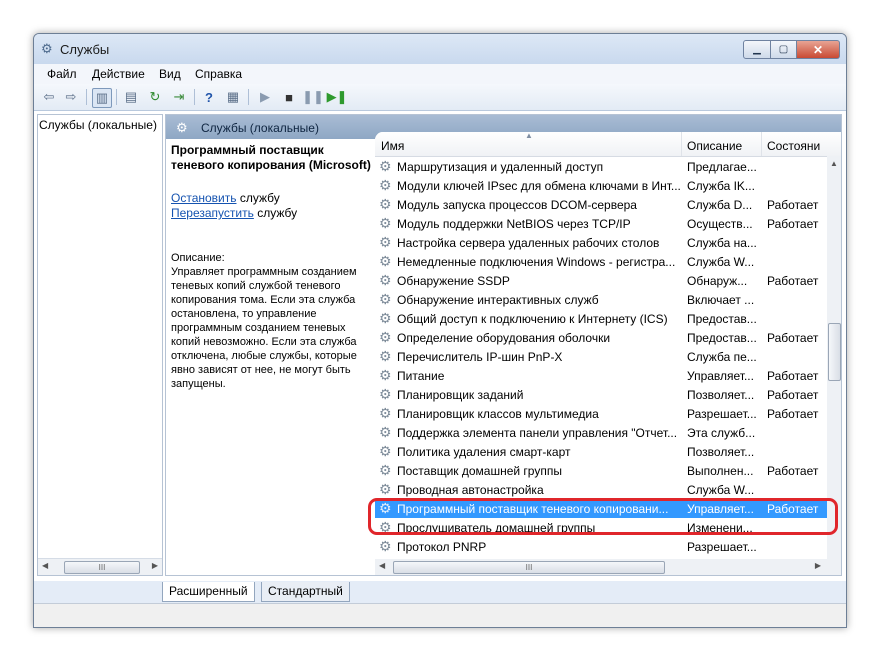  What do you see at coordinates (834, 352) in the screenshot?
I see `scrollbar-thumb` at bounding box center [834, 352].